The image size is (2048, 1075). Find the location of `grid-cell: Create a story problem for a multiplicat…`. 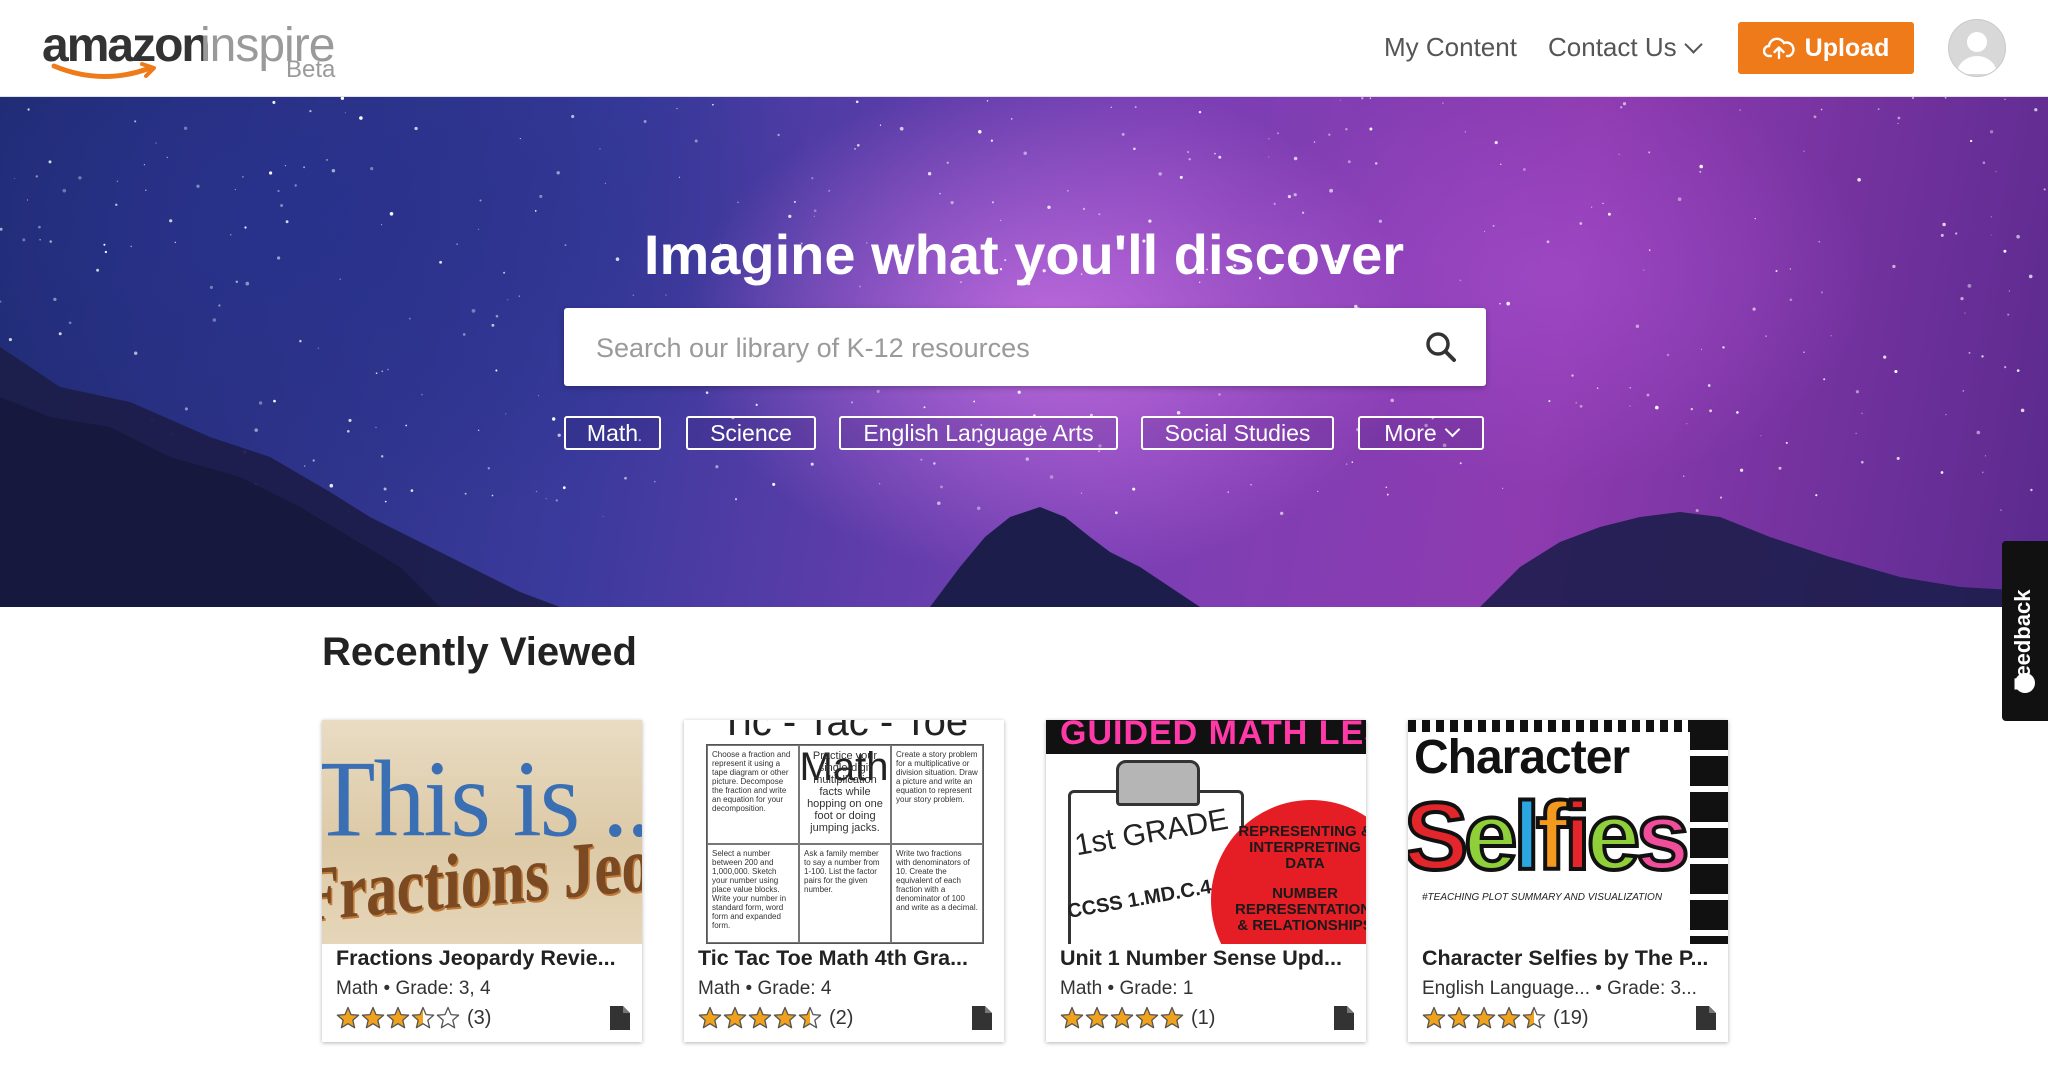

grid-cell: Create a story problem for a multiplicat… is located at coordinates (937, 794).